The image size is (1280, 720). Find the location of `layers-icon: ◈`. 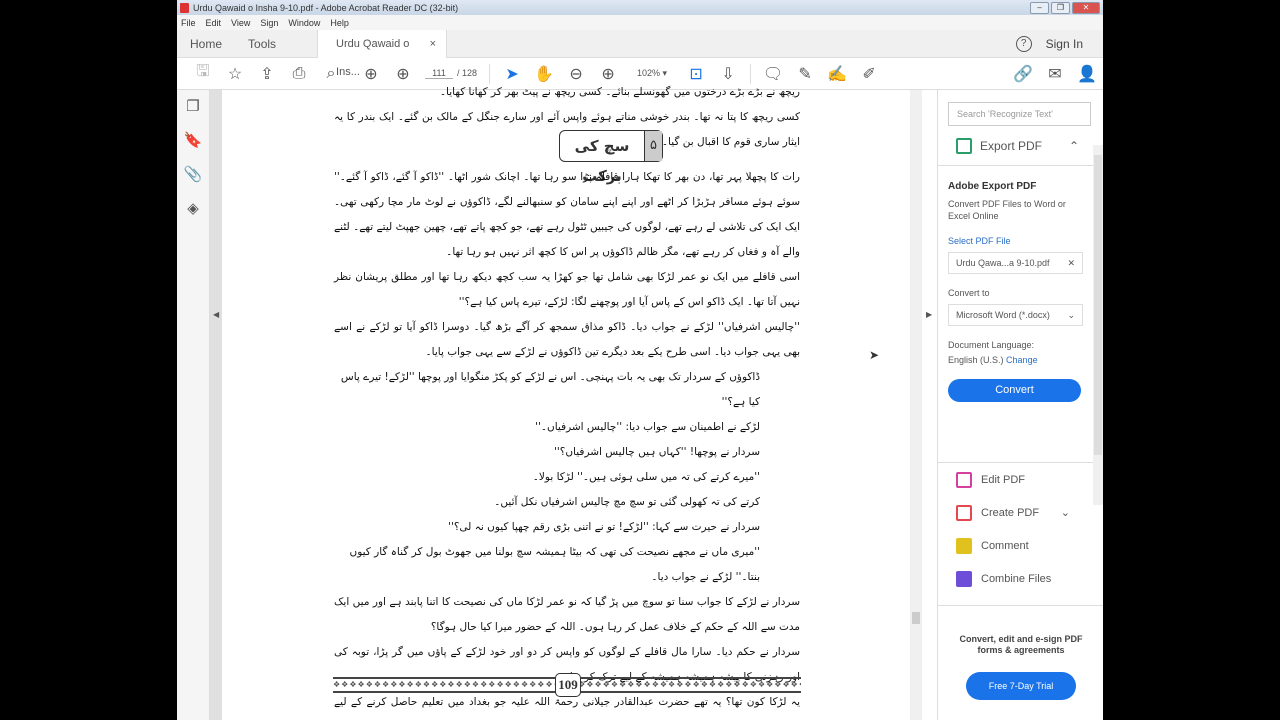

layers-icon: ◈ is located at coordinates (193, 209).